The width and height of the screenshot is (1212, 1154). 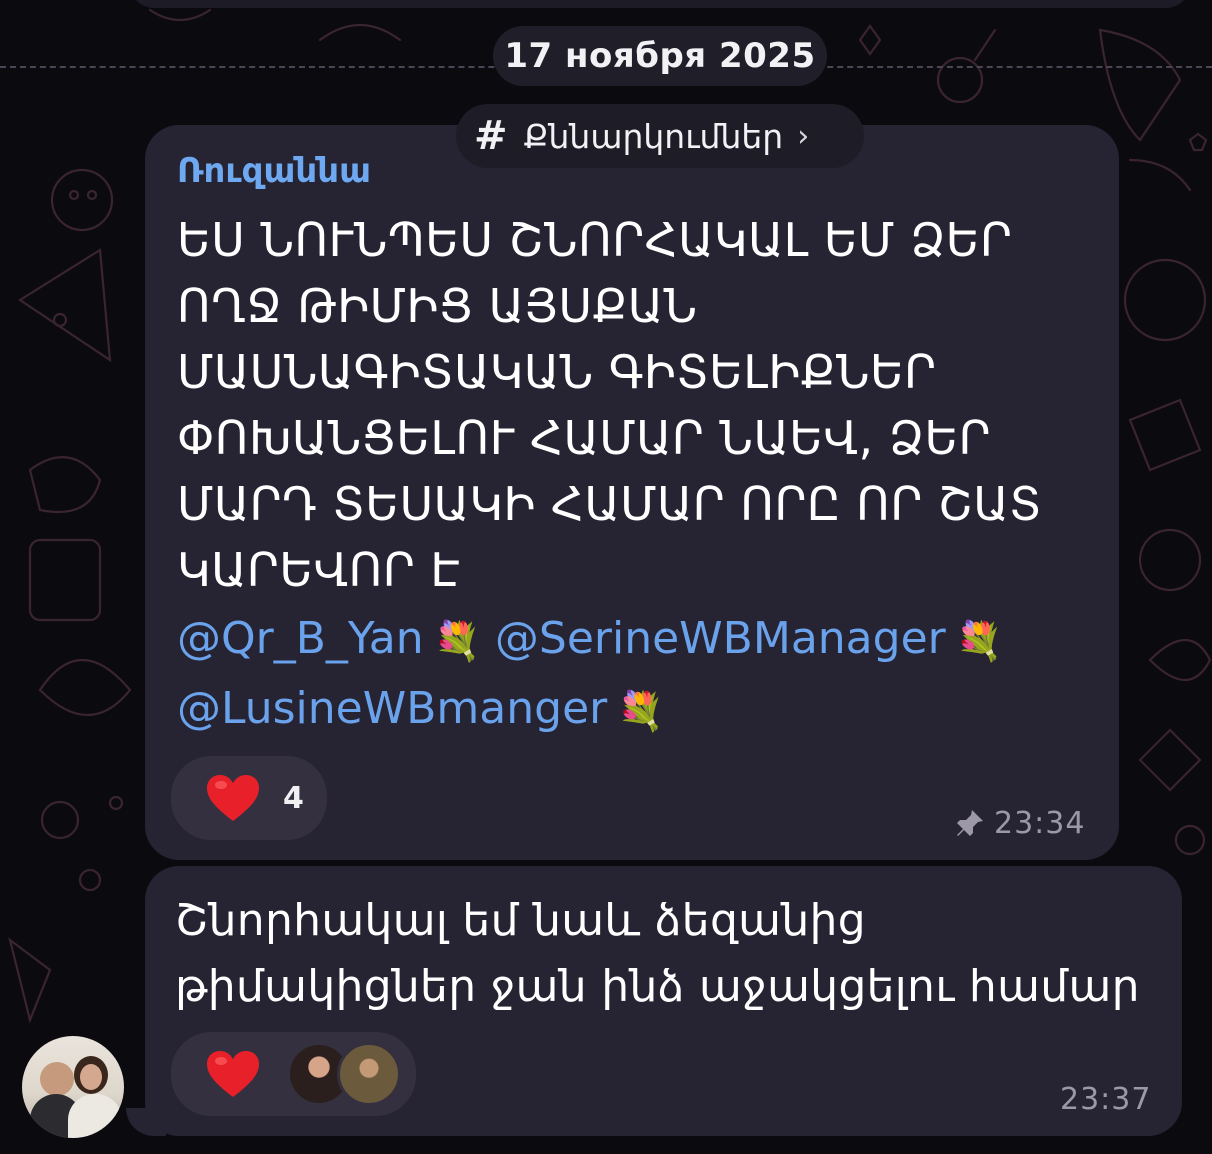 What do you see at coordinates (73, 1087) in the screenshot?
I see `avatar` at bounding box center [73, 1087].